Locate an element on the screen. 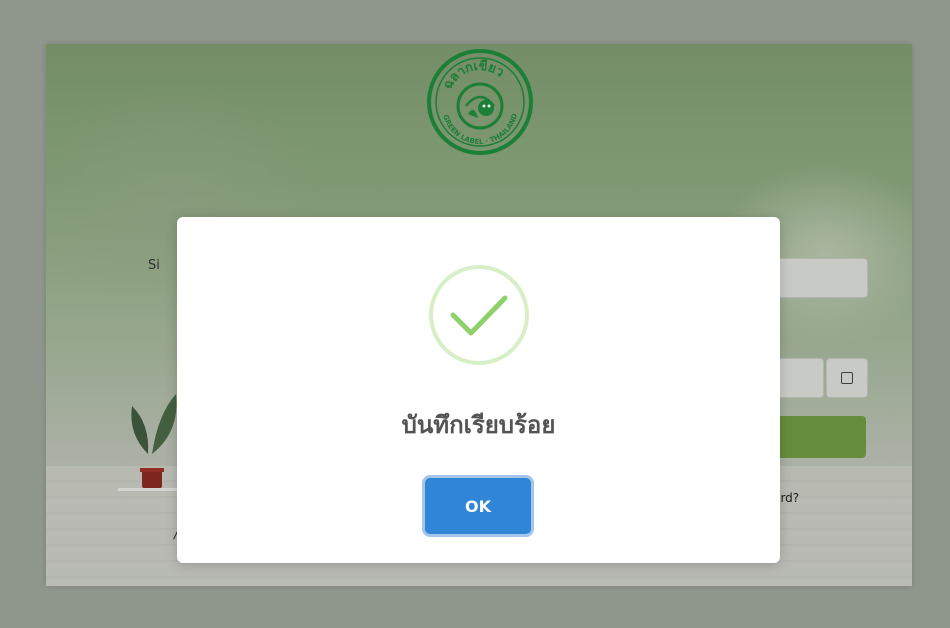 This screenshot has height=628, width=950. ok-button: OK is located at coordinates (478, 506).